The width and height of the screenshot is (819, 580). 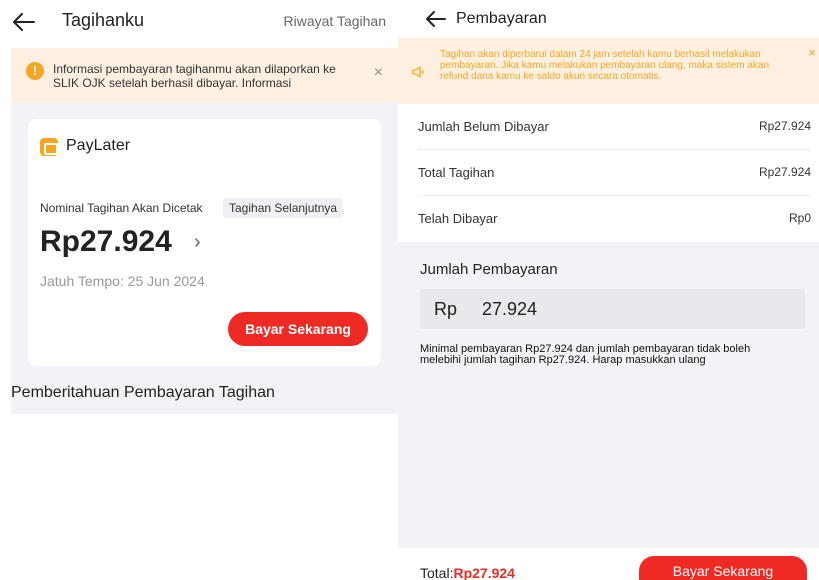 What do you see at coordinates (199, 23) in the screenshot?
I see `top-bar: Tagihanku Riwayat Tagihan` at bounding box center [199, 23].